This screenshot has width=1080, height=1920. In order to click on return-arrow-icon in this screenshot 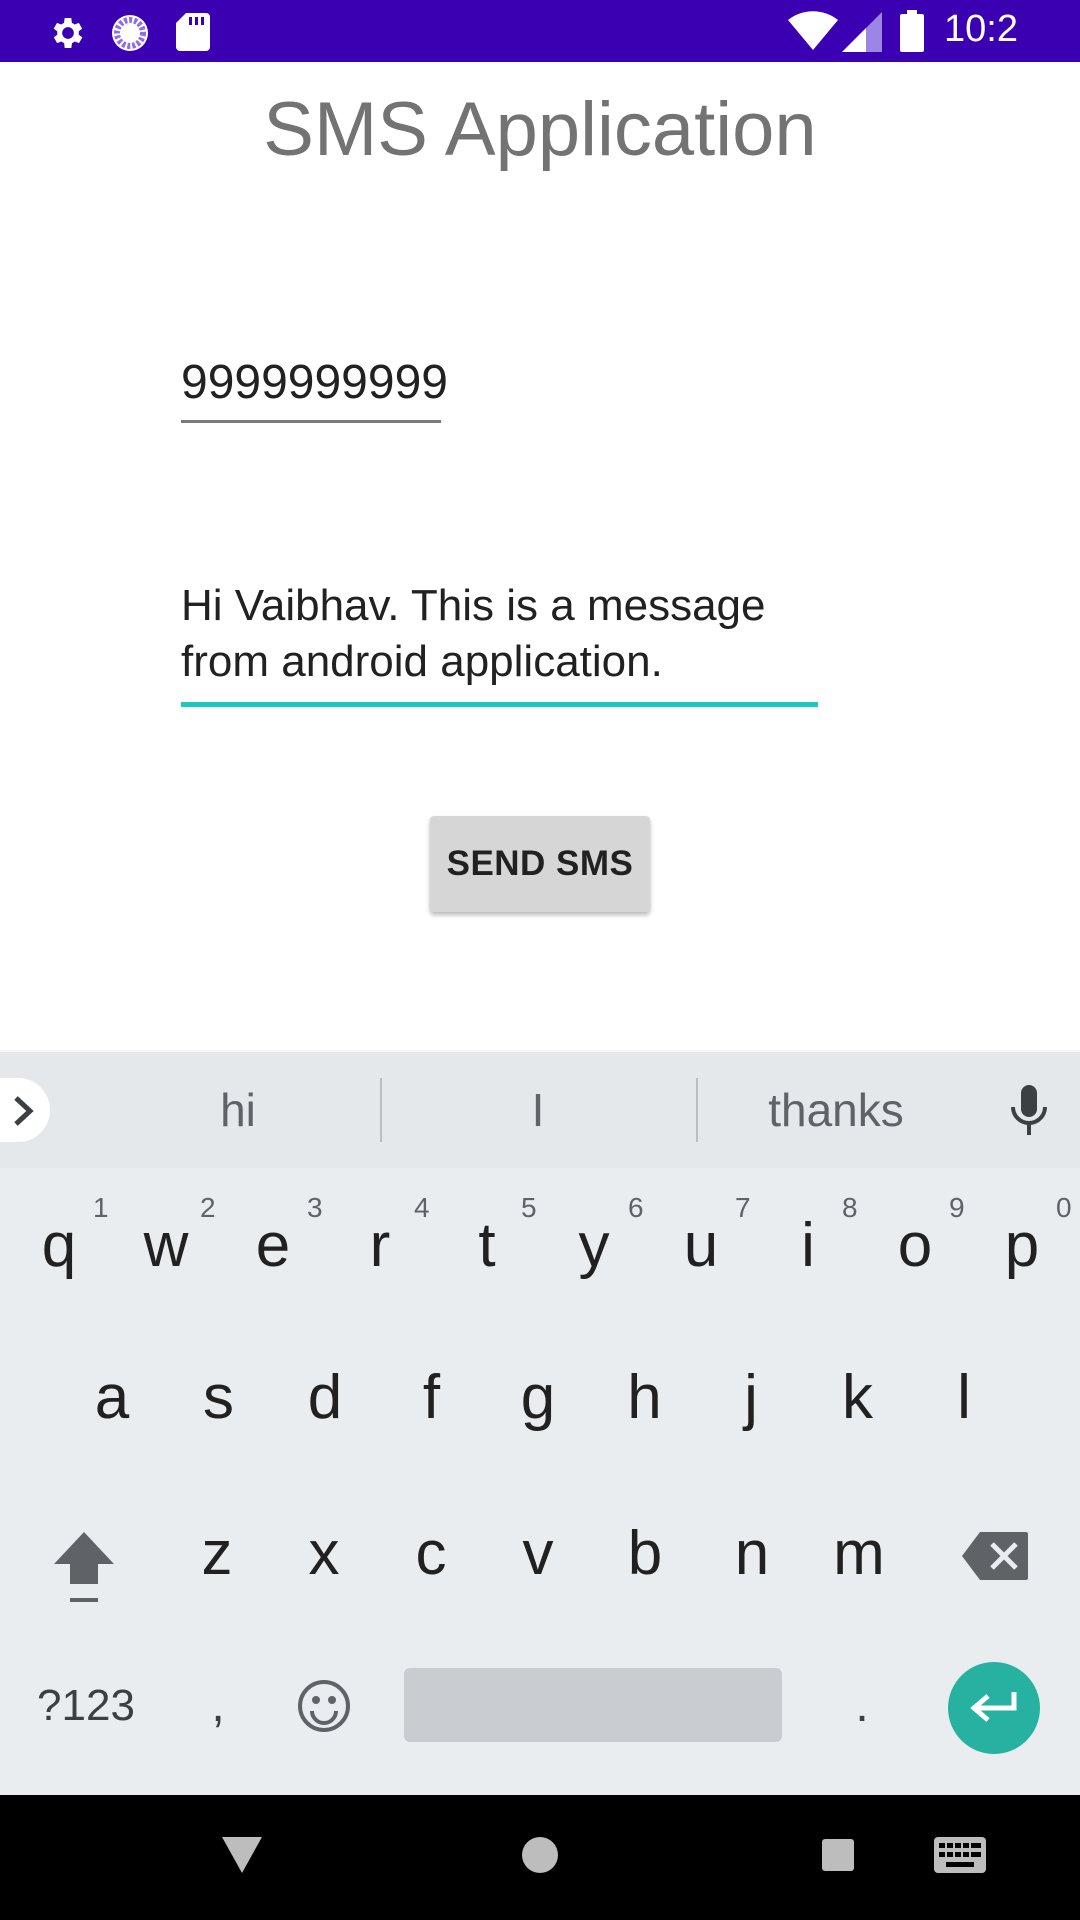, I will do `click(993, 1707)`.